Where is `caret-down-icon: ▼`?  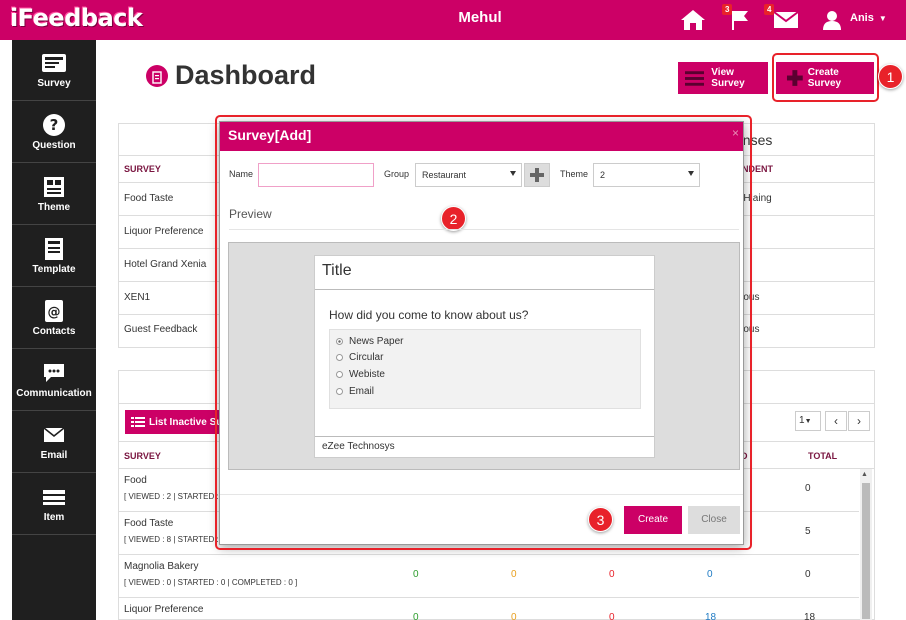 caret-down-icon: ▼ is located at coordinates (808, 421).